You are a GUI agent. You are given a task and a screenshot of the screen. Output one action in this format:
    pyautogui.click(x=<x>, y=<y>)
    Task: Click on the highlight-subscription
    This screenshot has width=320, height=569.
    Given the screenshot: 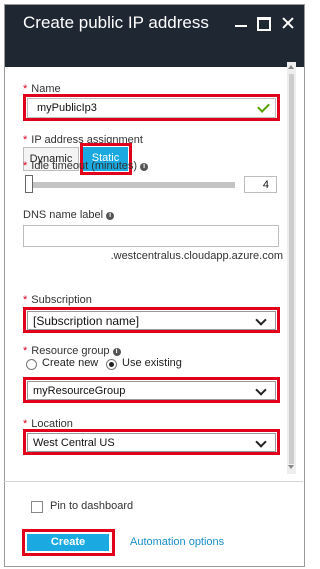 What is the action you would take?
    pyautogui.click(x=151, y=320)
    